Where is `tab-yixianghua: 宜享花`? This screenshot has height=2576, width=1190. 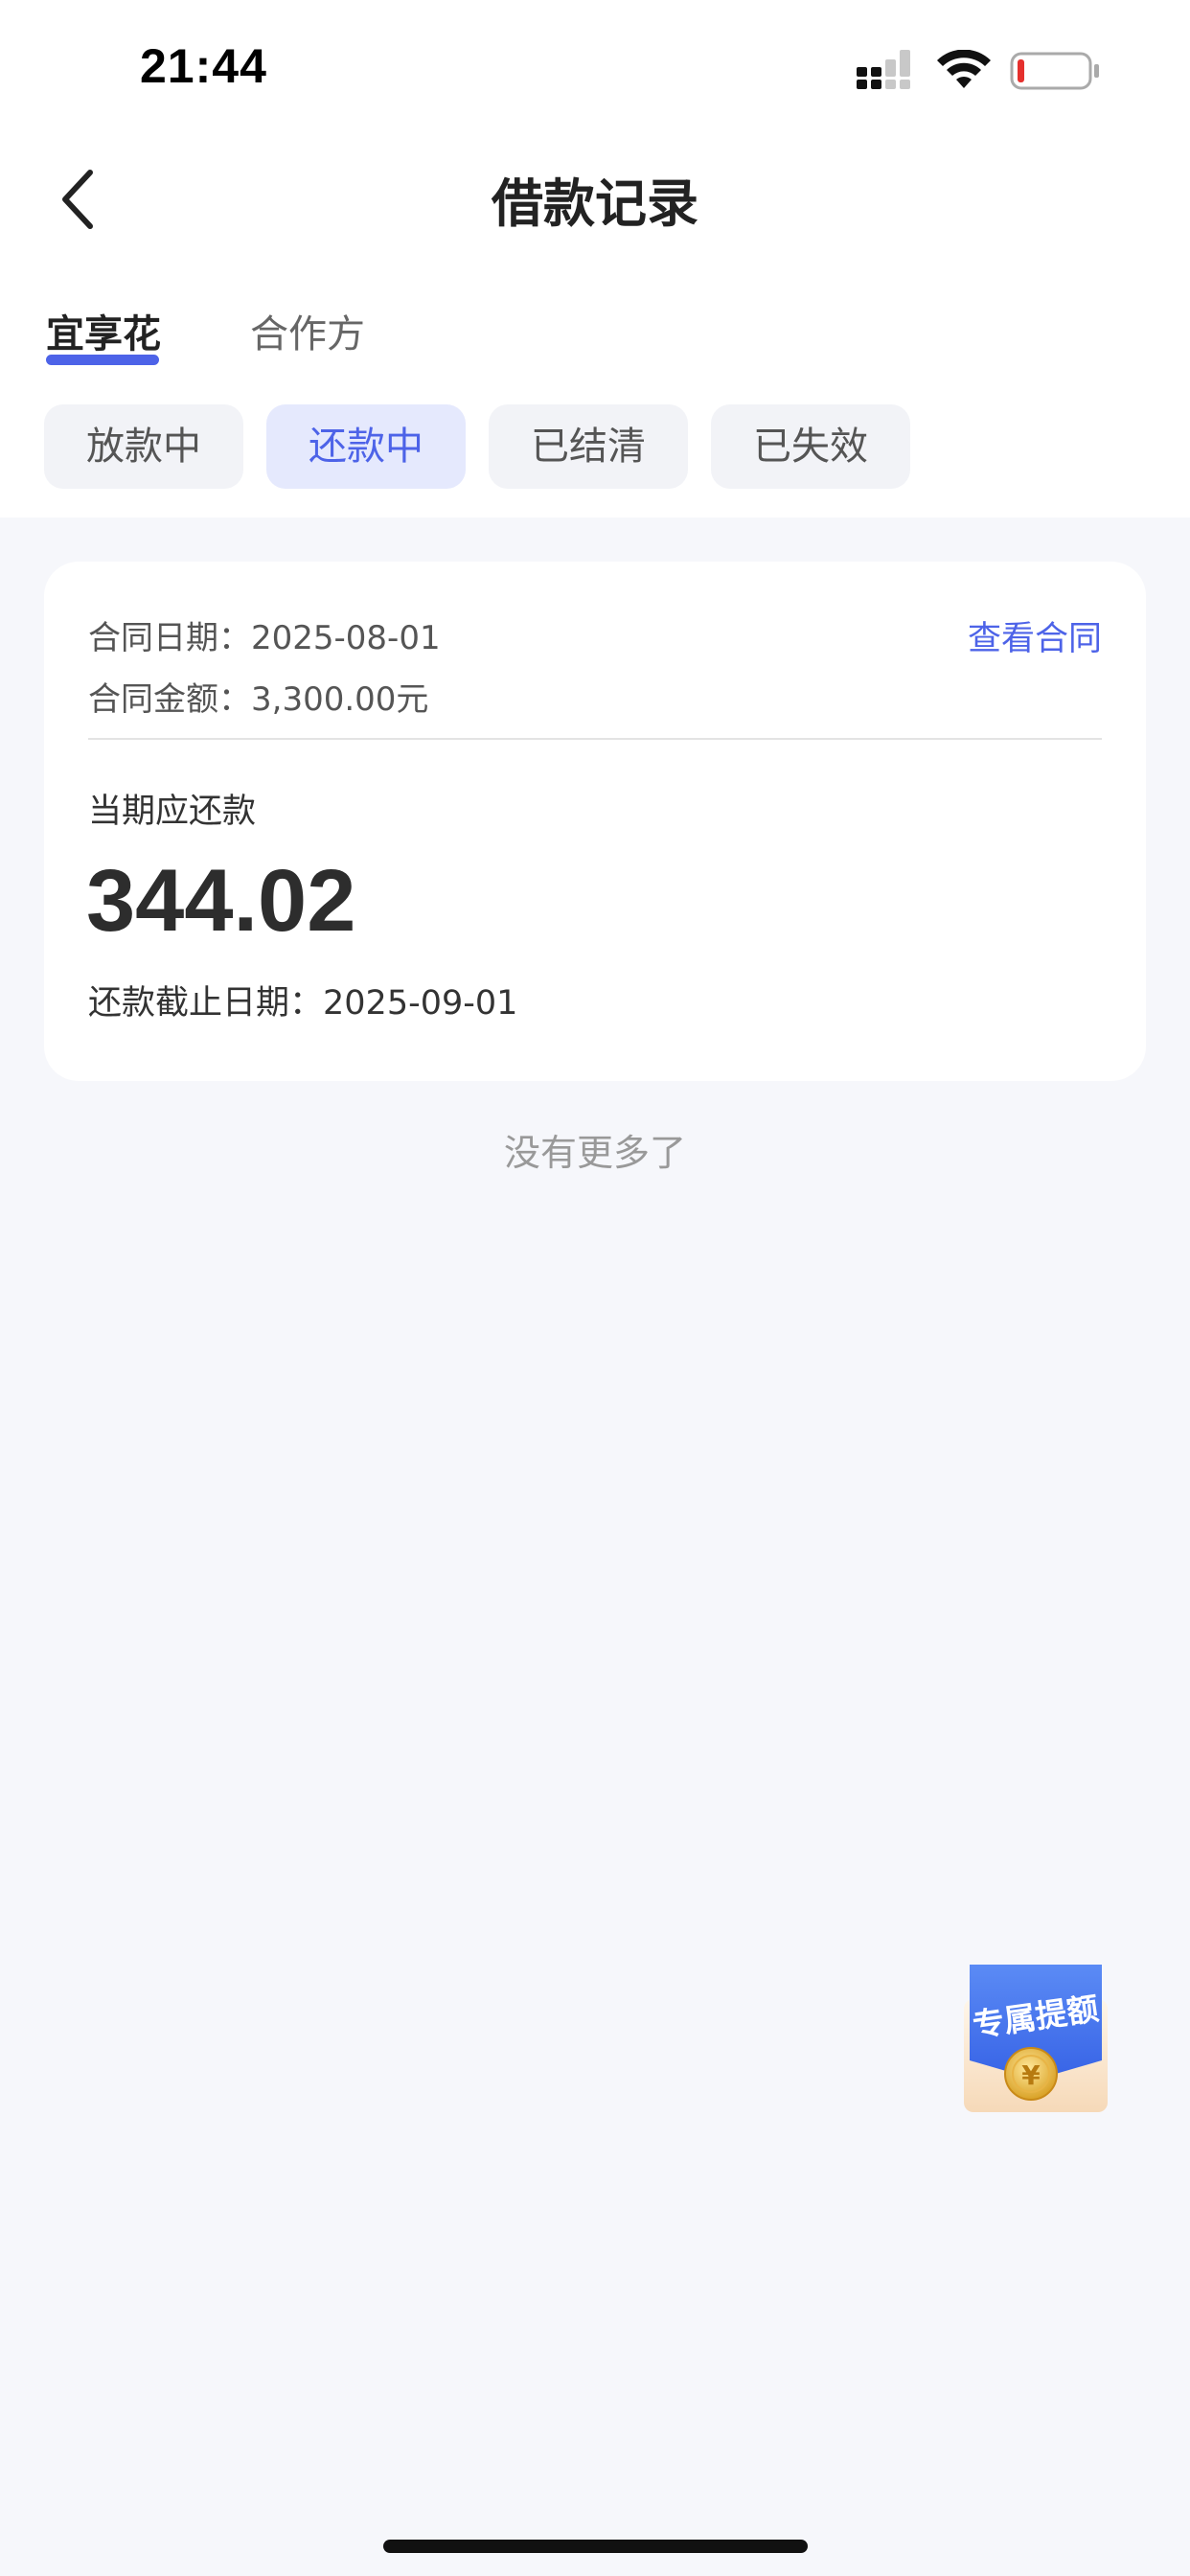 tab-yixianghua: 宜享花 is located at coordinates (103, 330).